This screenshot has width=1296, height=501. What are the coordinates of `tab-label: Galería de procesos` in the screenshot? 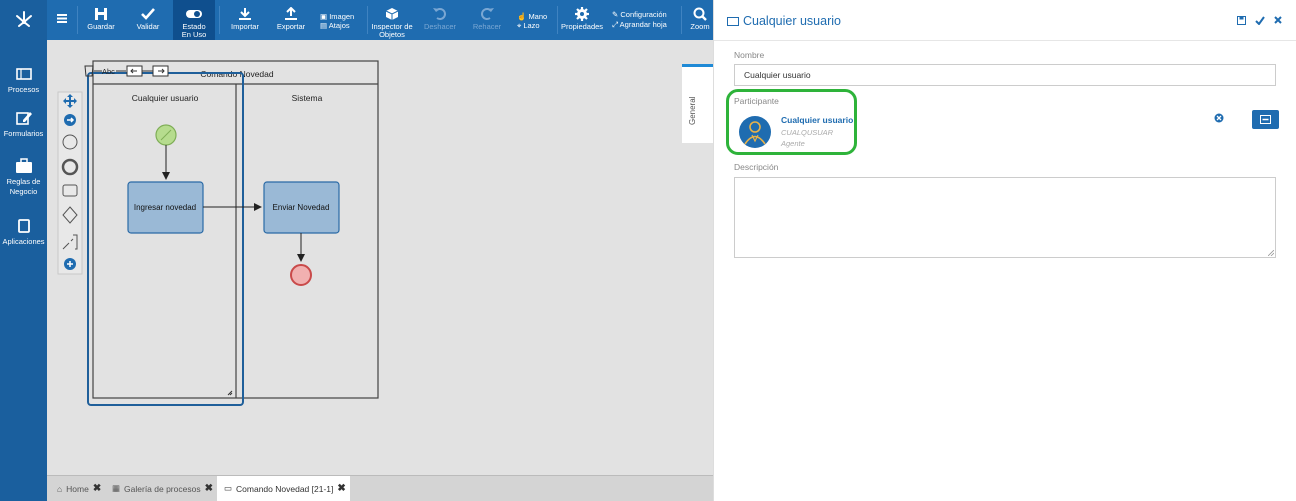 It's located at (162, 488).